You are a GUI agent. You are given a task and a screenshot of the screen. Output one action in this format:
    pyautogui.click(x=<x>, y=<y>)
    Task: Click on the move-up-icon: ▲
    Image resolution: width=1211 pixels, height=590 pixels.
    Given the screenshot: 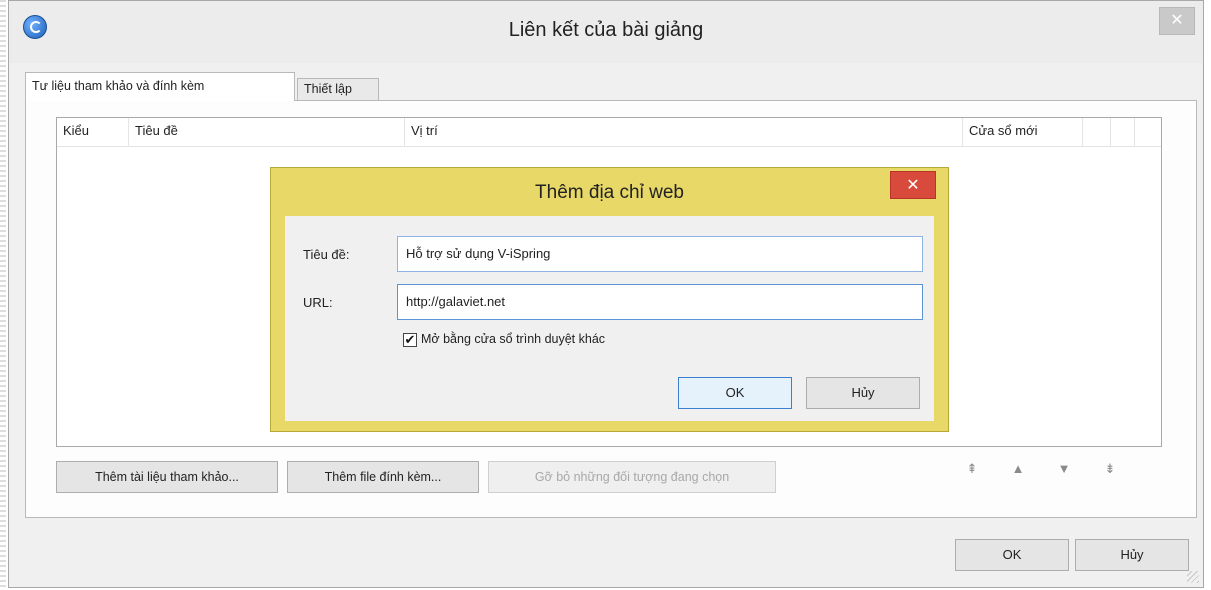 What is the action you would take?
    pyautogui.click(x=1018, y=469)
    